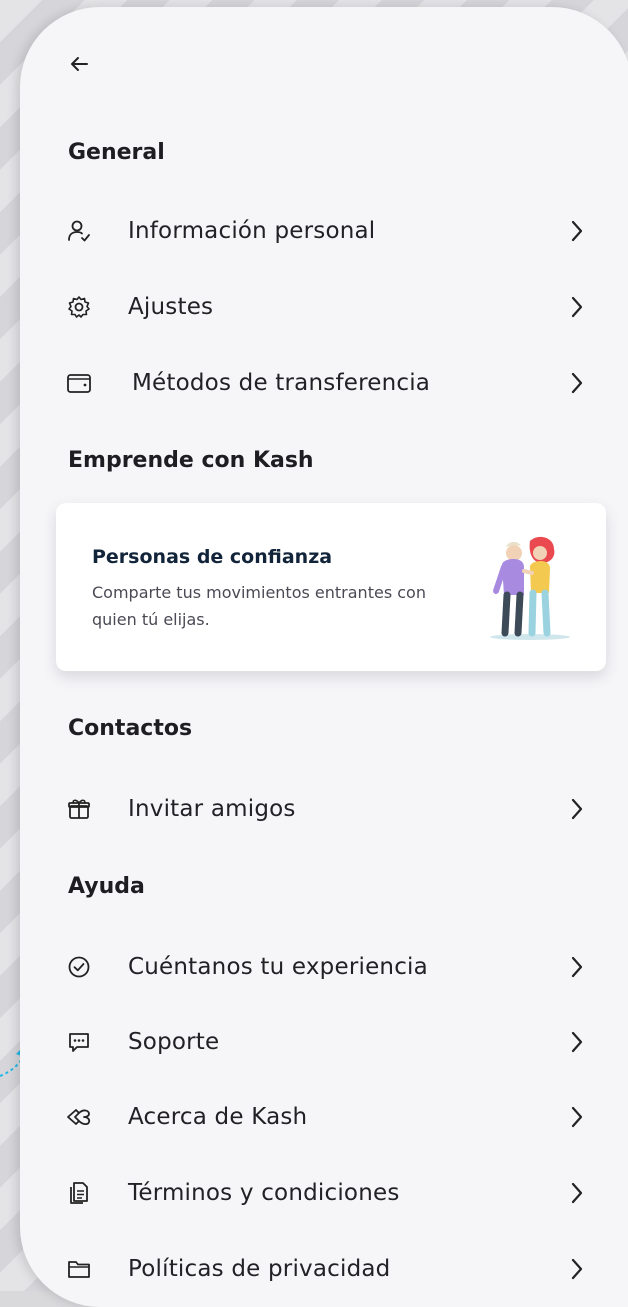 The width and height of the screenshot is (628, 1307). Describe the element at coordinates (79, 809) in the screenshot. I see `gift-icon` at that location.